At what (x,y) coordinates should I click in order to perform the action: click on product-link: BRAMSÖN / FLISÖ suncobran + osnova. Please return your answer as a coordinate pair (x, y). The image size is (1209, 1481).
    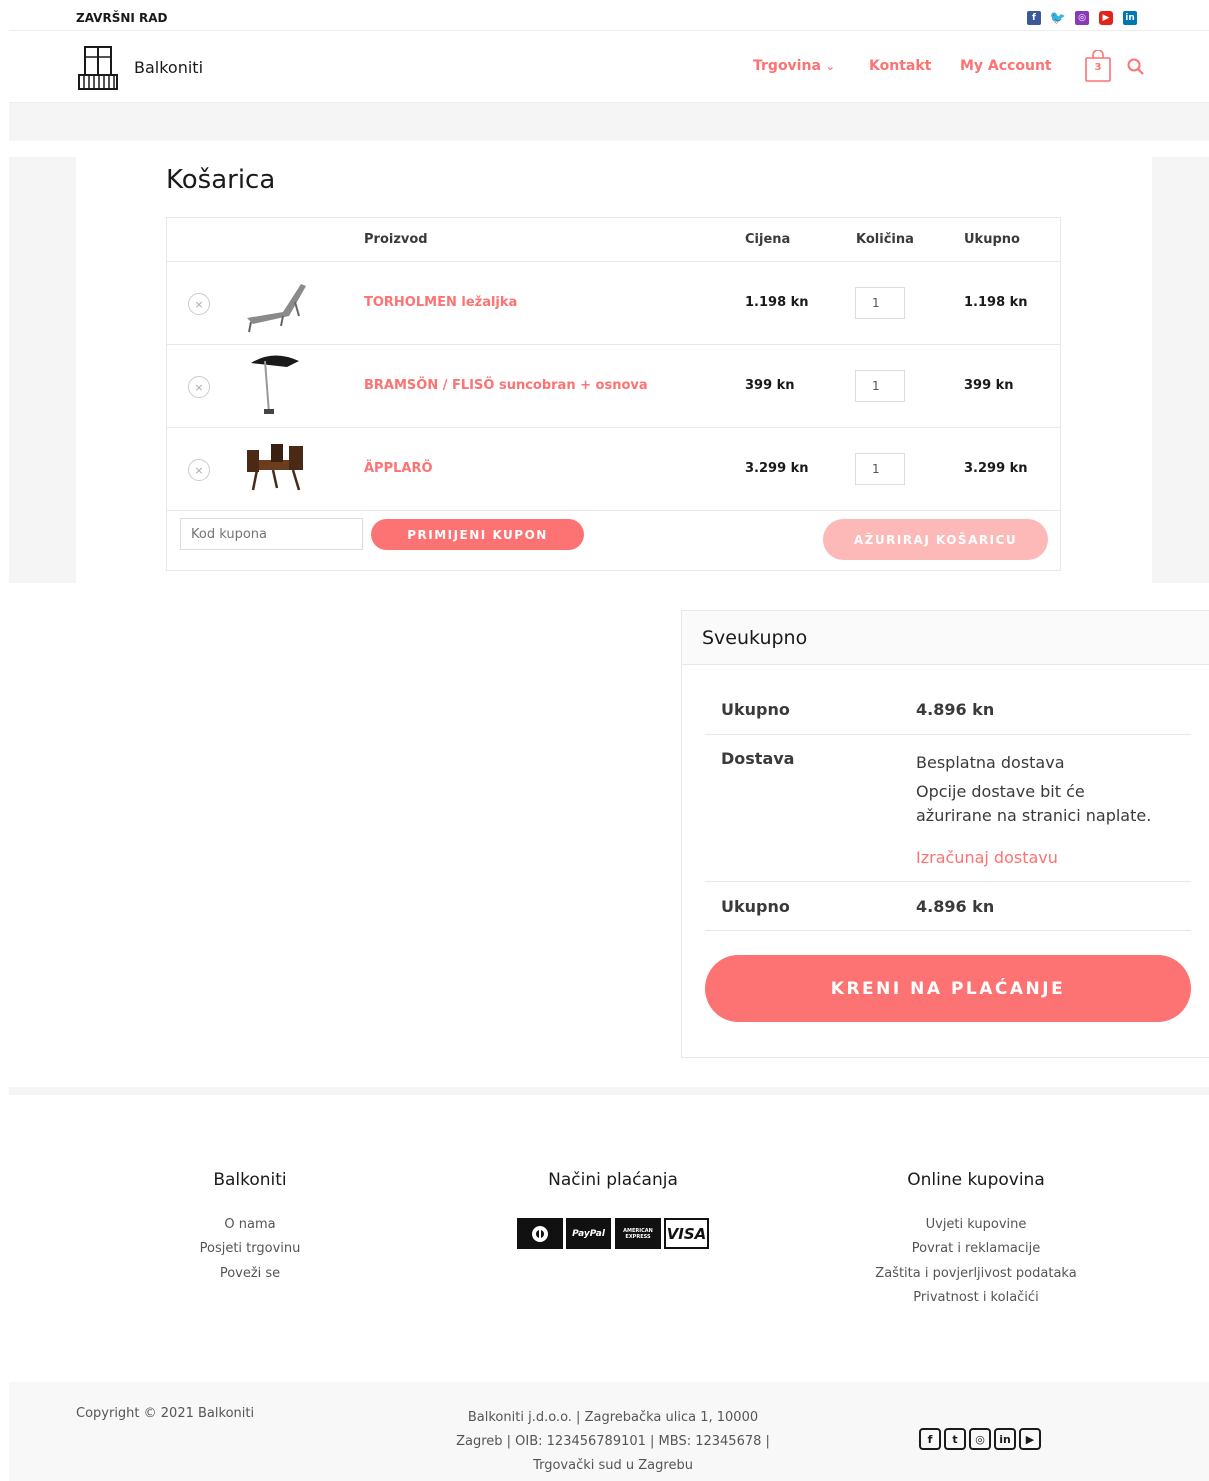
    Looking at the image, I should click on (506, 385).